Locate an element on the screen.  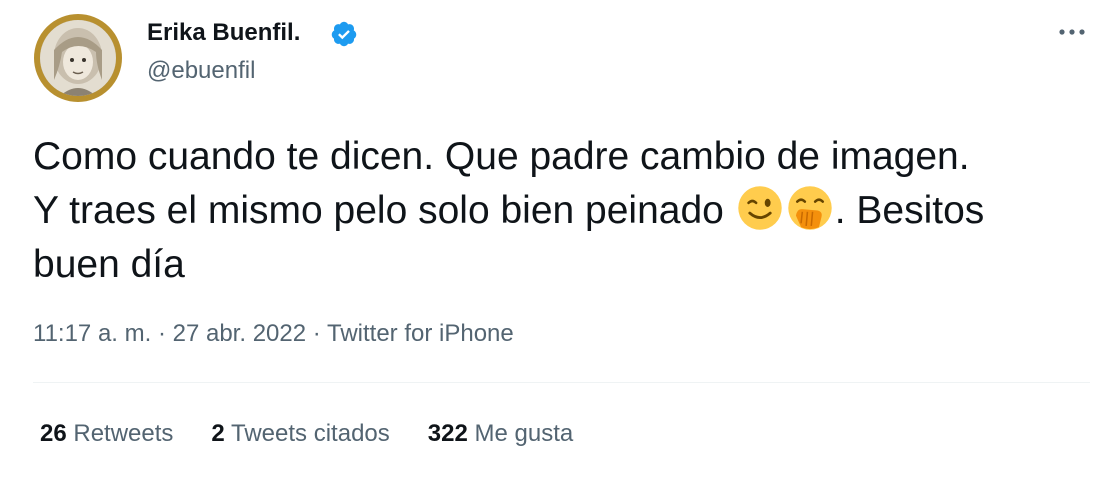
tweet-time: 11:17 a. m. is located at coordinates (92, 333).